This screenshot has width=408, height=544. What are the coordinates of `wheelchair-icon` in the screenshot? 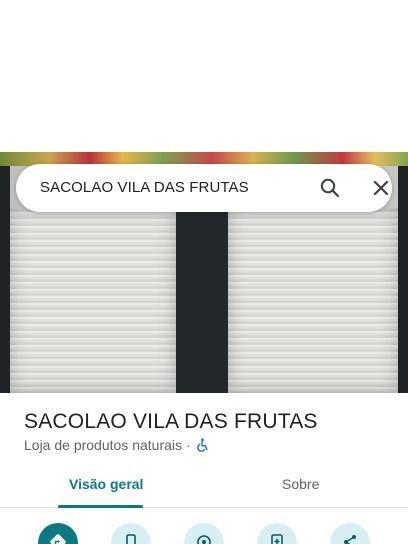 It's located at (202, 445).